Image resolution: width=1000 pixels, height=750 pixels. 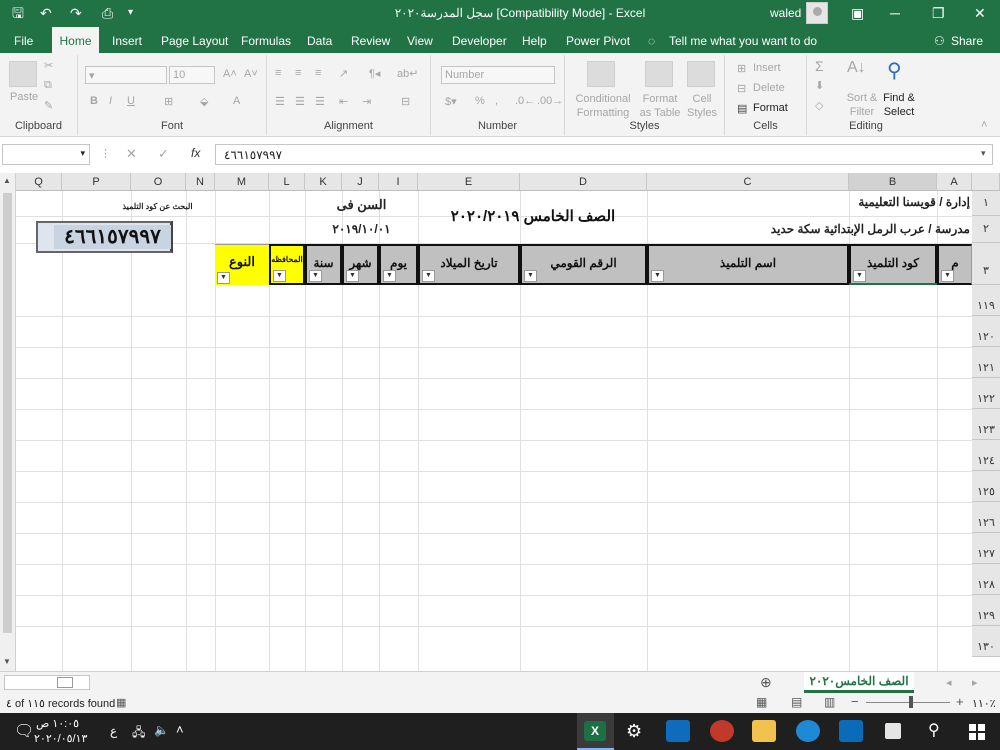 What do you see at coordinates (65, 682) in the screenshot?
I see `hscroll-thumb` at bounding box center [65, 682].